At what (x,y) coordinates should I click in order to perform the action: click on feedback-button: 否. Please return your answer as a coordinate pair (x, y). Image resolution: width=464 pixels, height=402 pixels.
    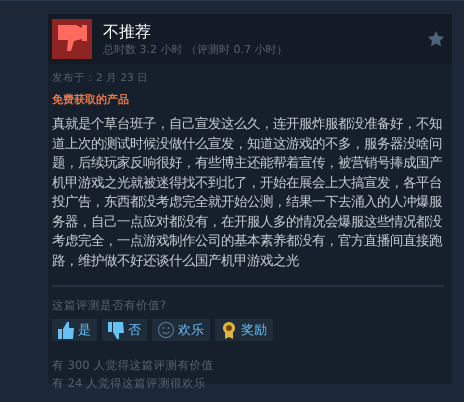
    Looking at the image, I should click on (124, 330).